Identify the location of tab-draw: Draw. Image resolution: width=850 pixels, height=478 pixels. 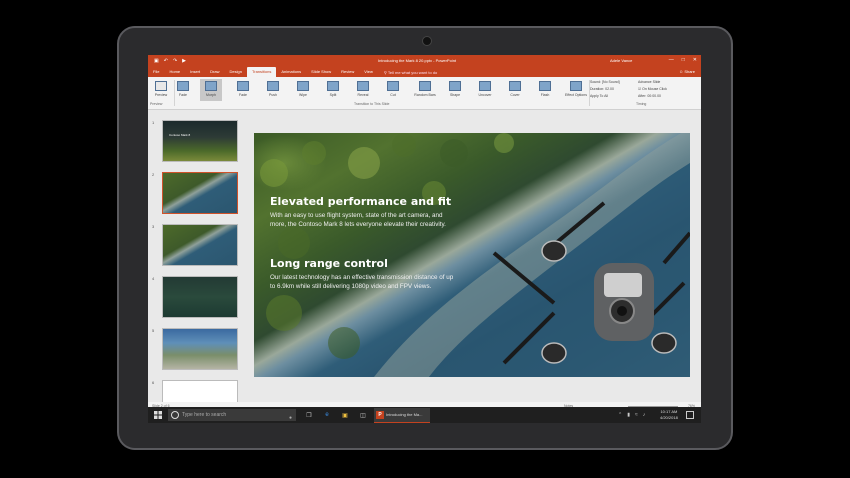
(214, 72).